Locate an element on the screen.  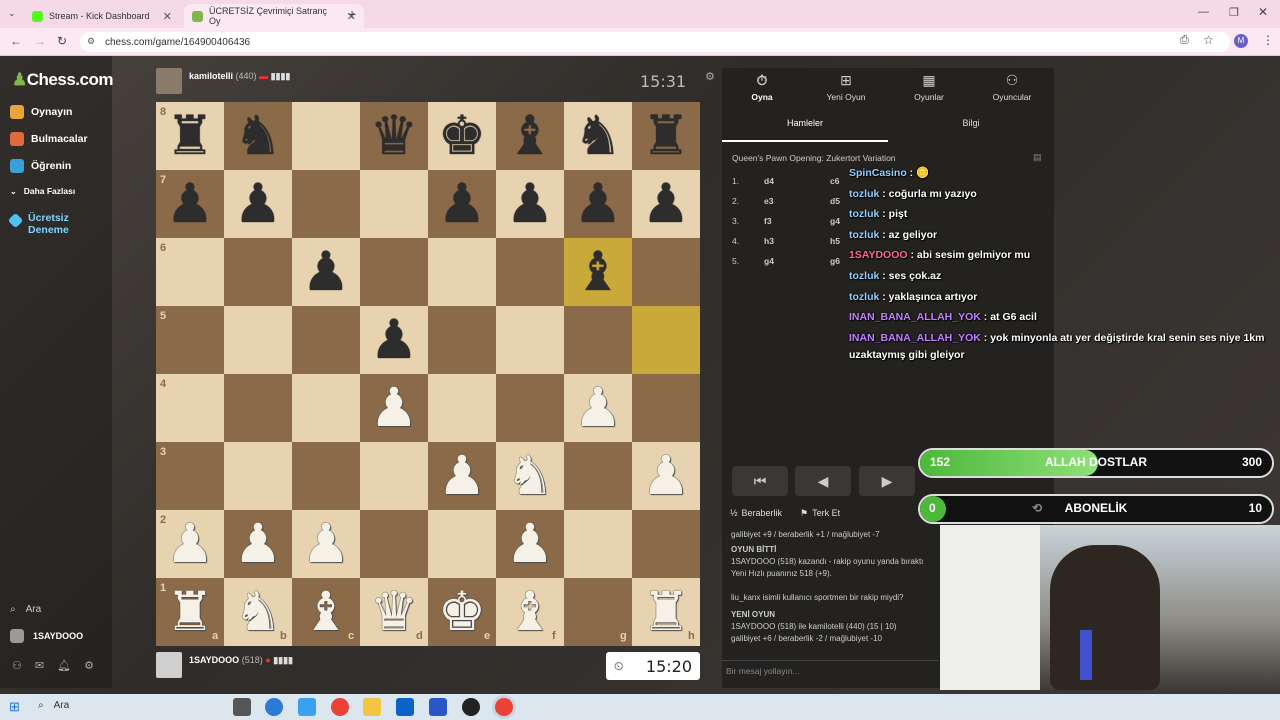
black-pawn-d5: ♟ is located at coordinates (394, 340).